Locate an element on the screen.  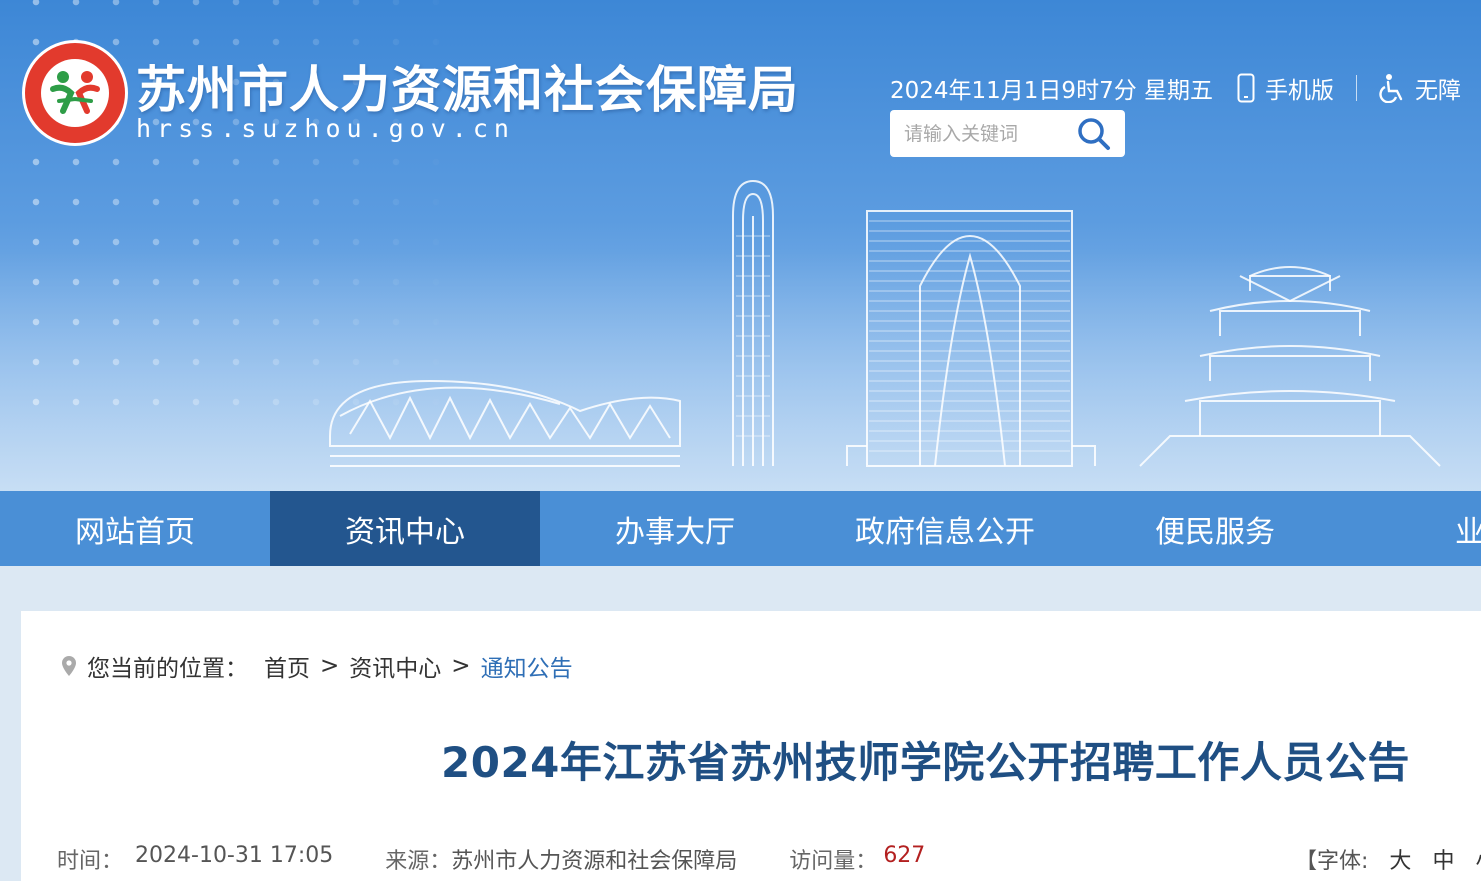
search-icon is located at coordinates (1094, 134).